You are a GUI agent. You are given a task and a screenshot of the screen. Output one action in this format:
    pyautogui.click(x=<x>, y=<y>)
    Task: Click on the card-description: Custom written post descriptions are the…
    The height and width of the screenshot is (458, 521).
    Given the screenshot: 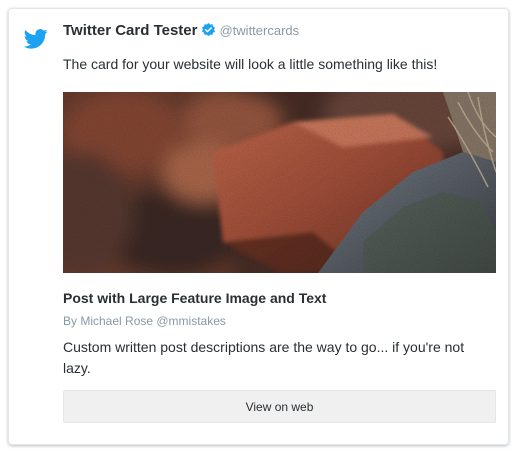 What is the action you would take?
    pyautogui.click(x=264, y=357)
    